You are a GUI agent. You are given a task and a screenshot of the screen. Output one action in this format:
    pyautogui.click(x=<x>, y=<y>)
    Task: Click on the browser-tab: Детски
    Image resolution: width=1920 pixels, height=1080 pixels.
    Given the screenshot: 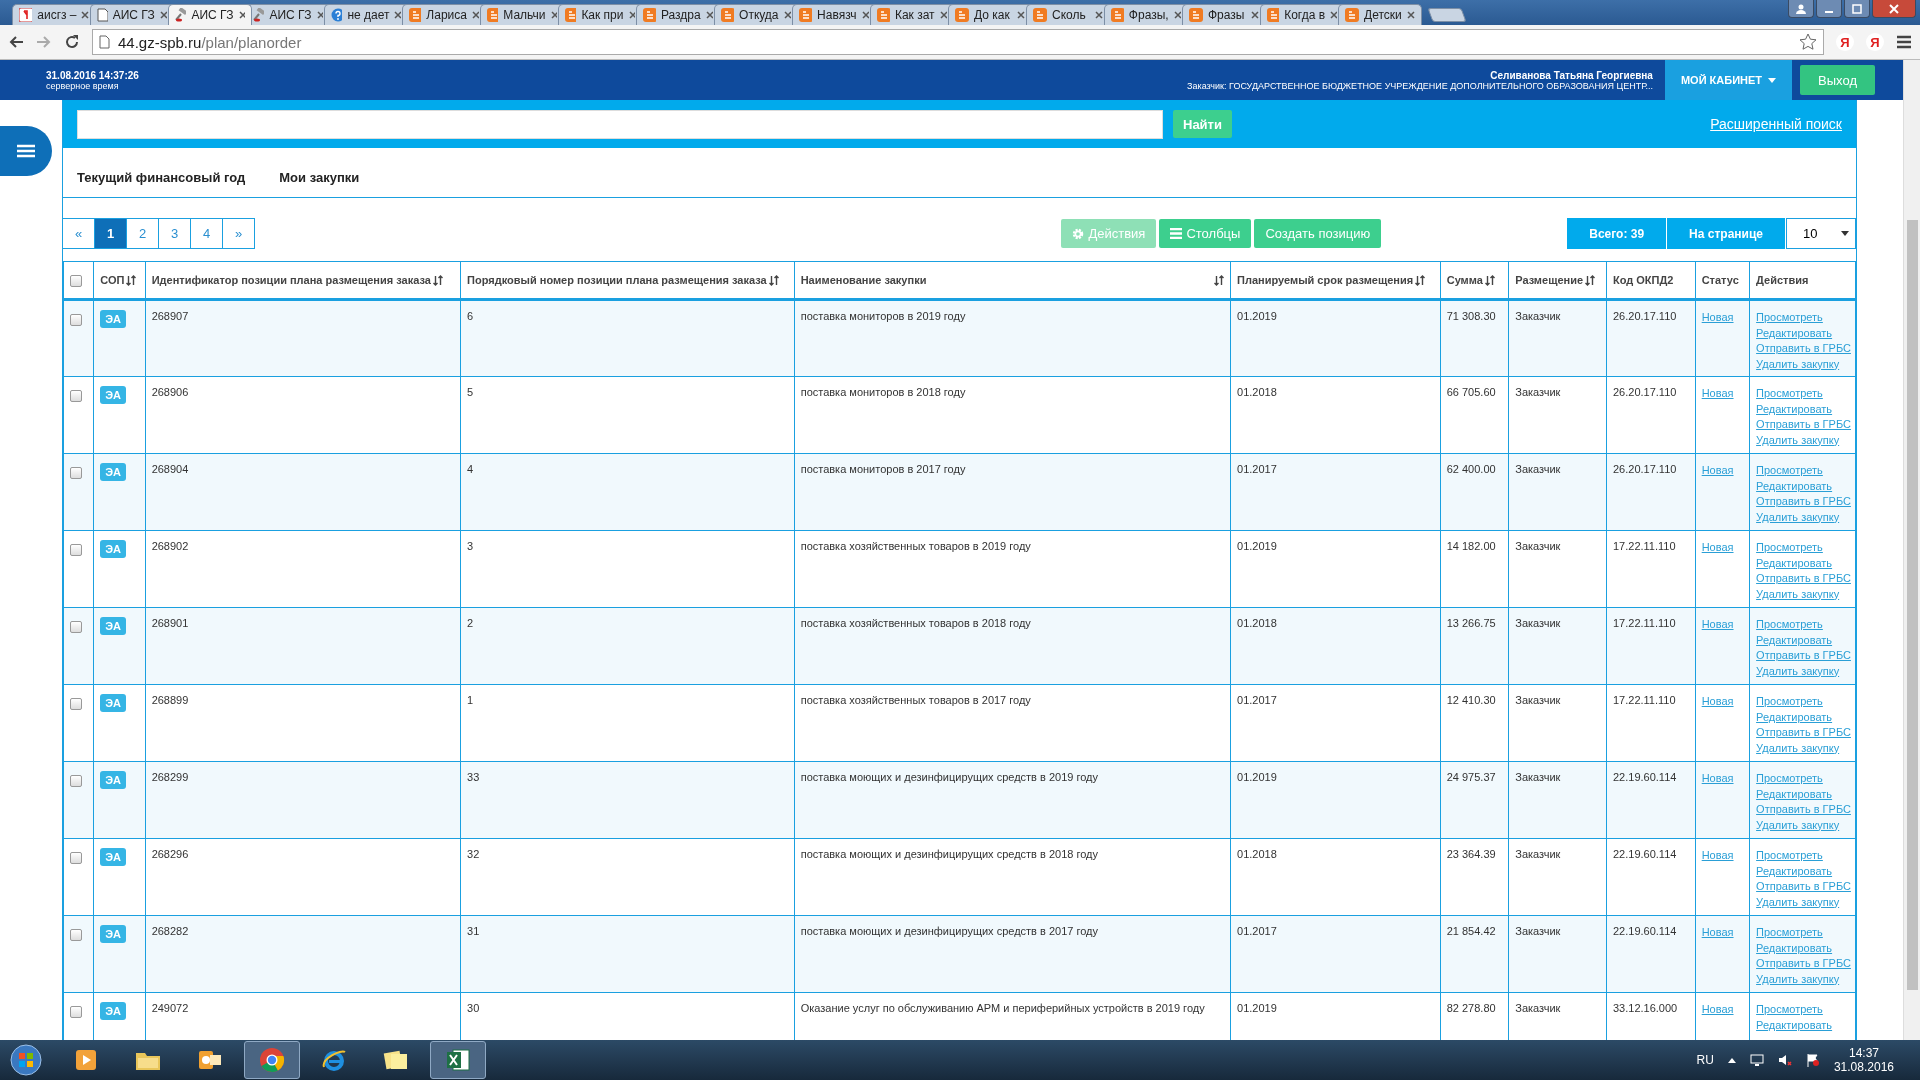 What is the action you would take?
    pyautogui.click(x=1380, y=14)
    